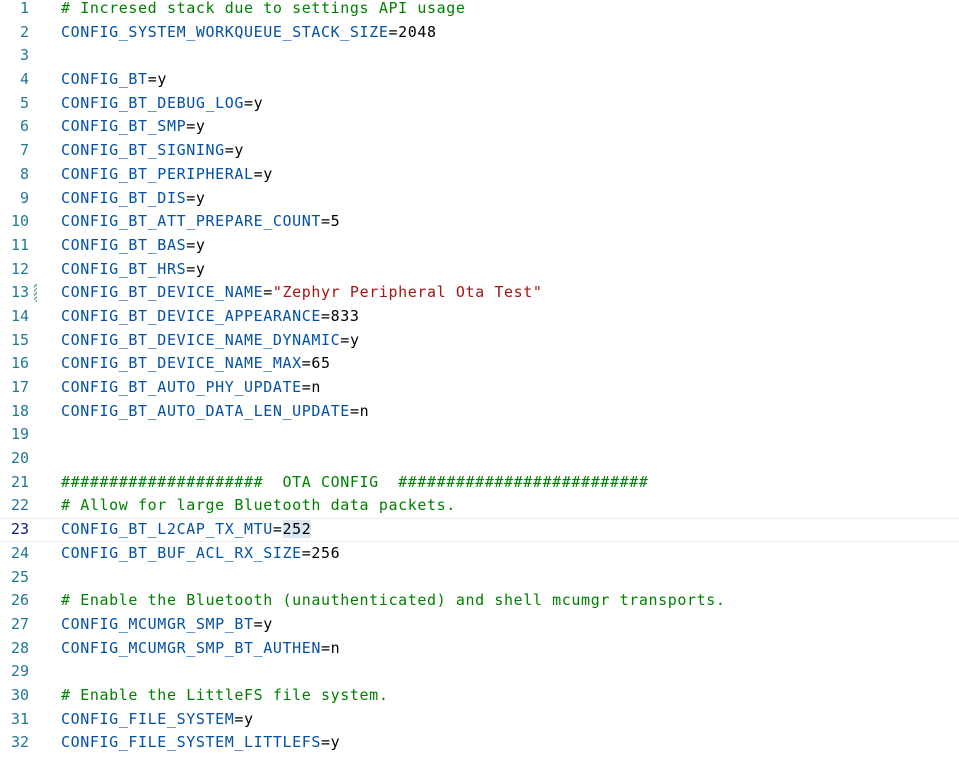 The image size is (959, 761). Describe the element at coordinates (24, 31) in the screenshot. I see `line-number: 2` at that location.